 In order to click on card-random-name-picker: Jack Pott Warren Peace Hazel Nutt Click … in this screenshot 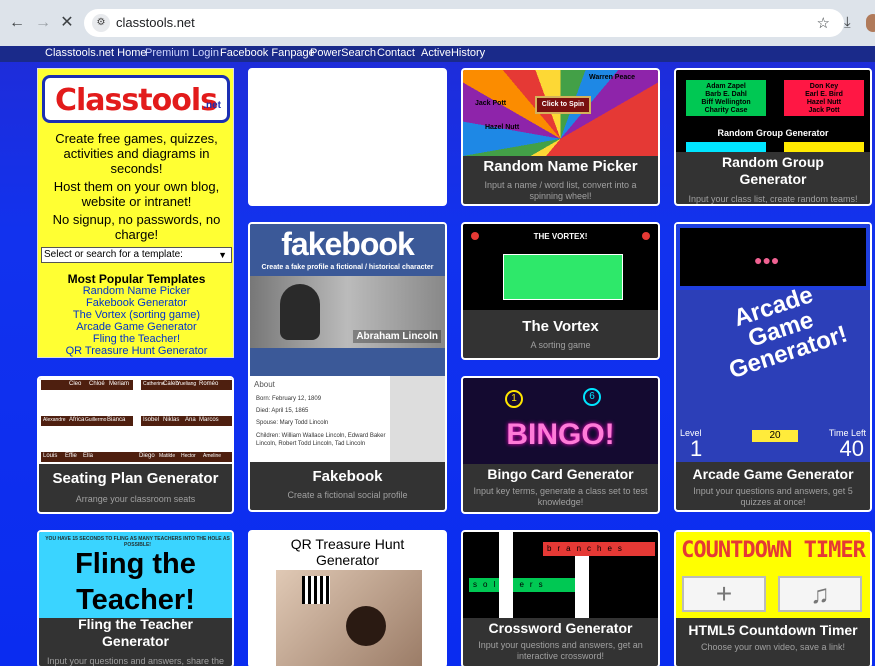, I will do `click(560, 137)`.